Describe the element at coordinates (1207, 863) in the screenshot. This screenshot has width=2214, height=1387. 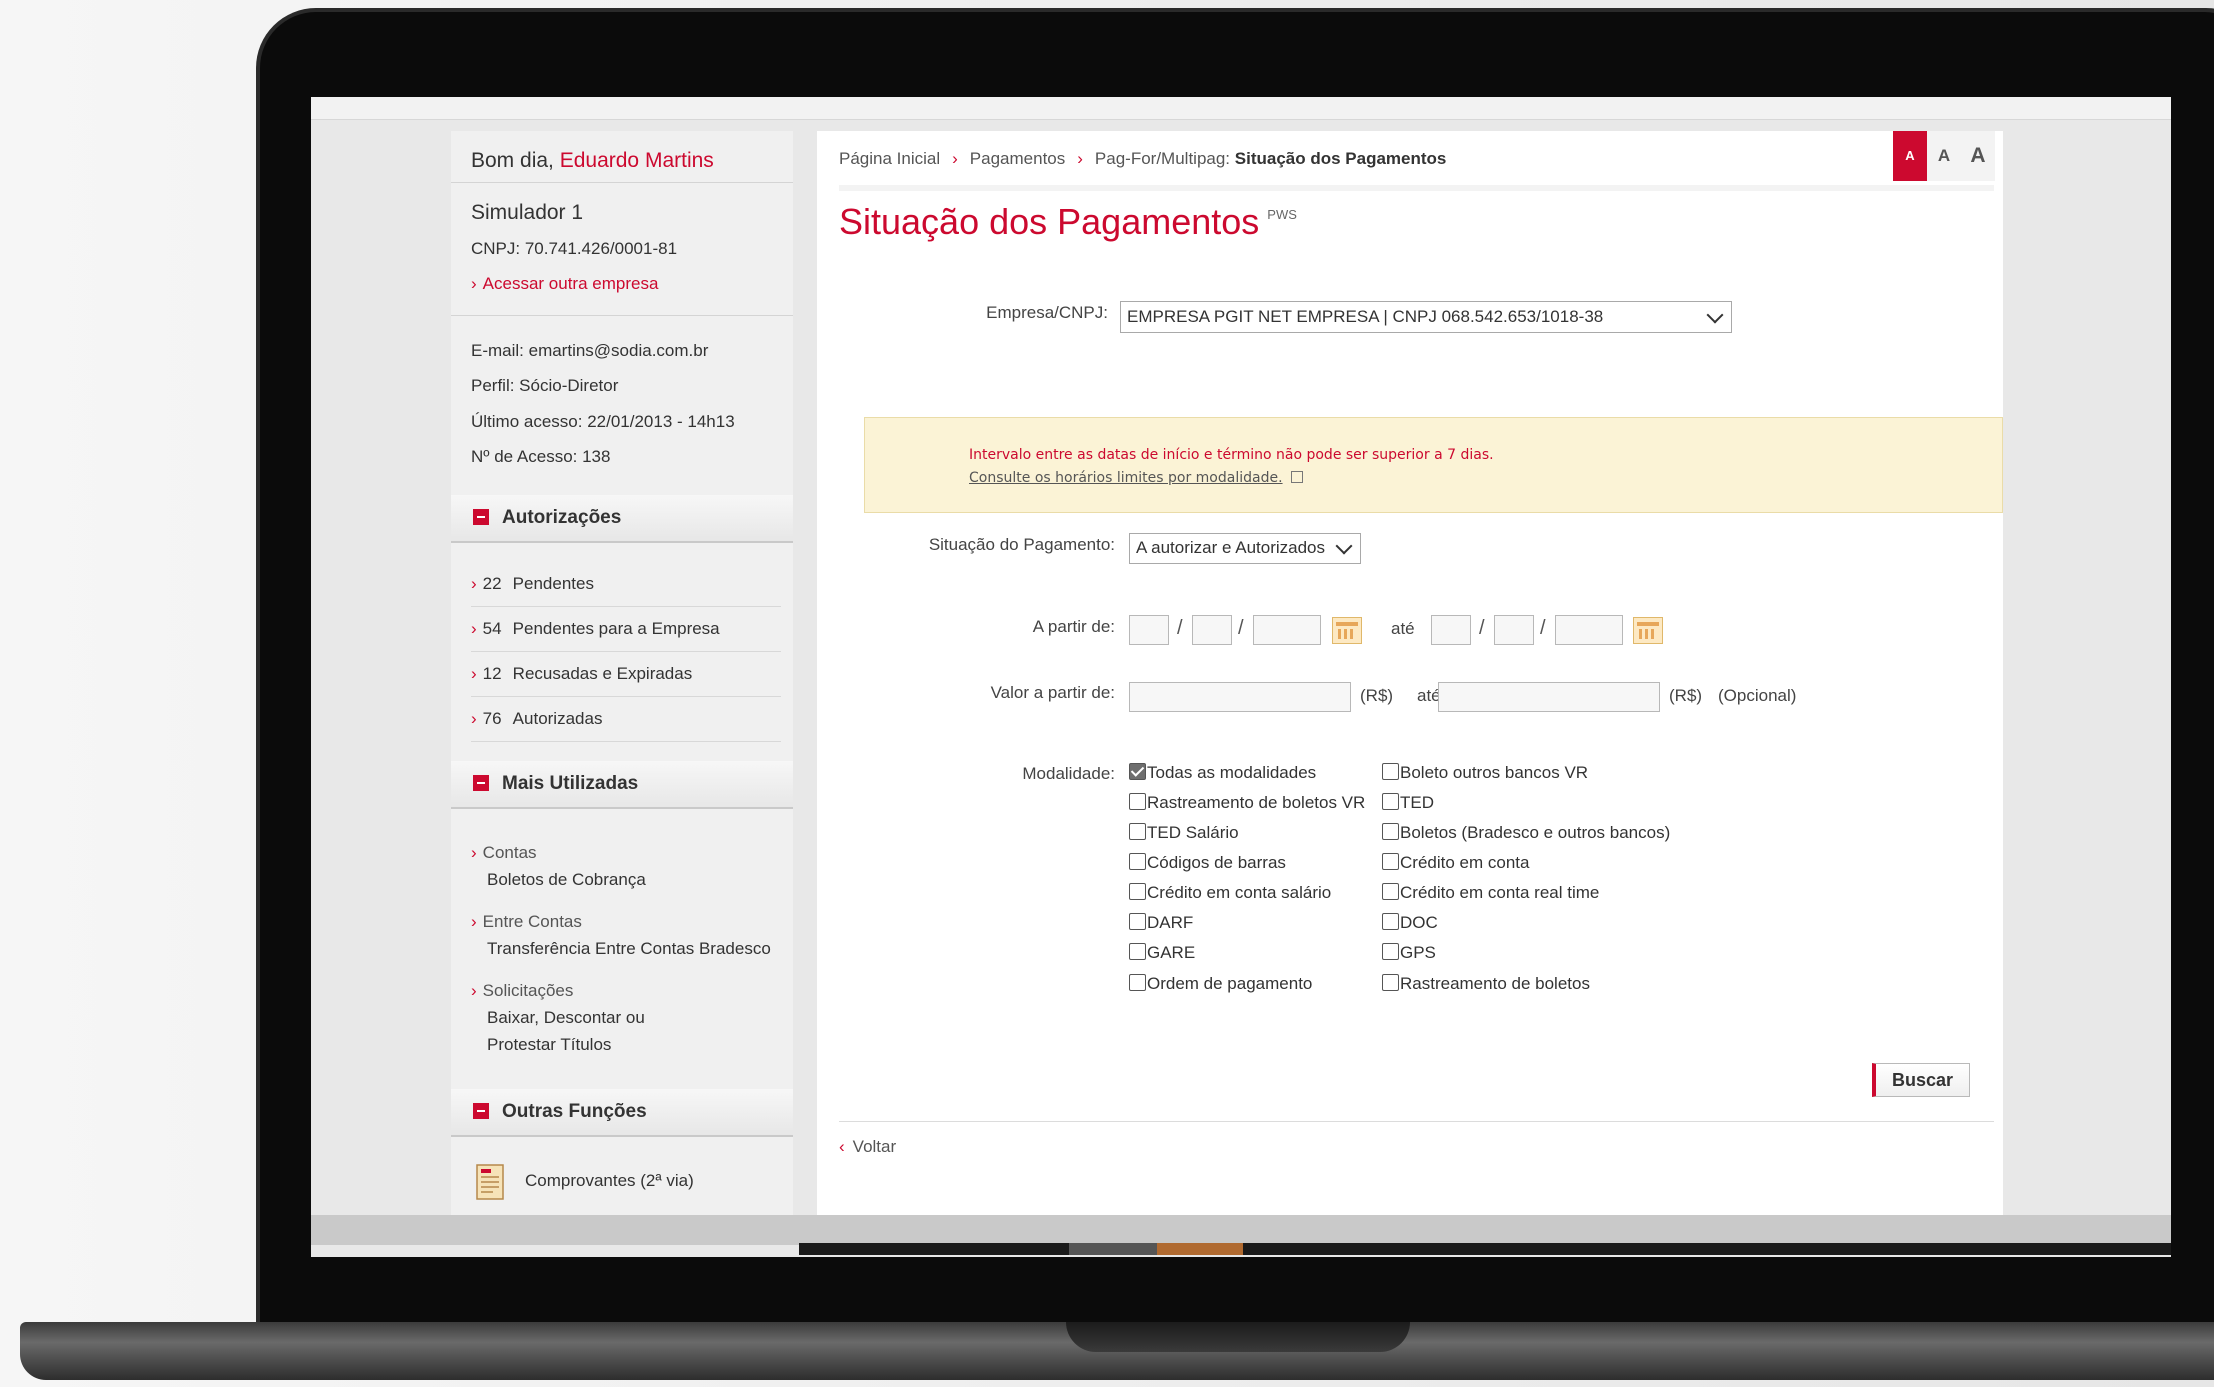
I see `checkbox-codigos-barras: Códigos de barras` at that location.